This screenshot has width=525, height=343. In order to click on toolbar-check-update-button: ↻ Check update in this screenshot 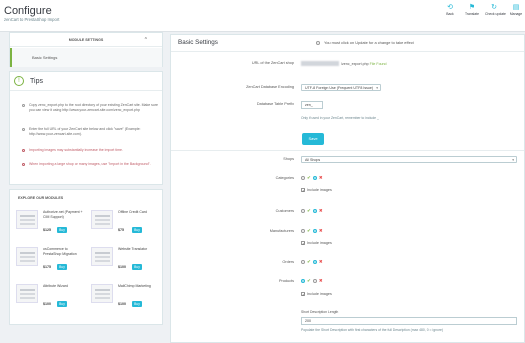, I will do `click(495, 10)`.